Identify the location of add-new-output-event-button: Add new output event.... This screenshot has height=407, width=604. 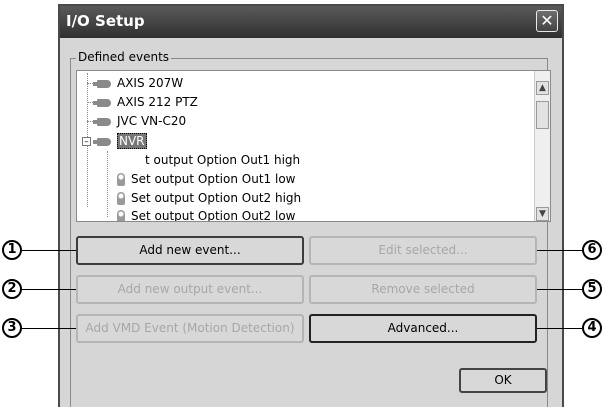
(190, 289).